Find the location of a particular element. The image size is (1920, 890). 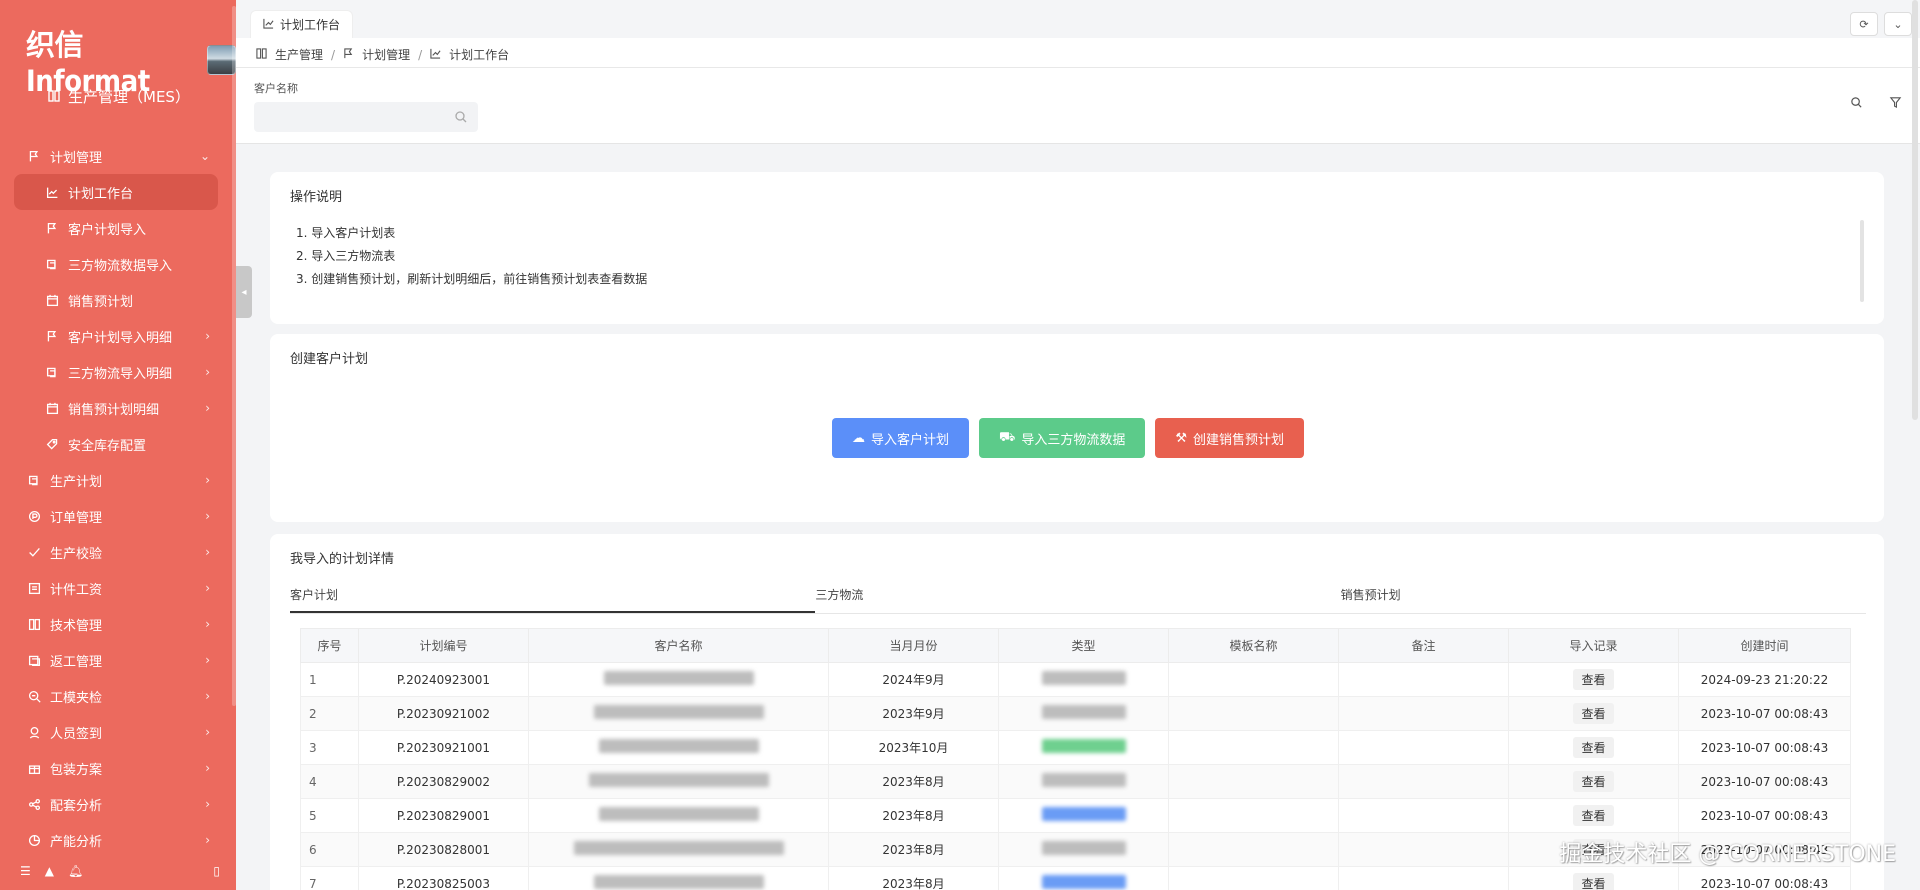

more-dropdown-button: ⌄ is located at coordinates (1898, 24).